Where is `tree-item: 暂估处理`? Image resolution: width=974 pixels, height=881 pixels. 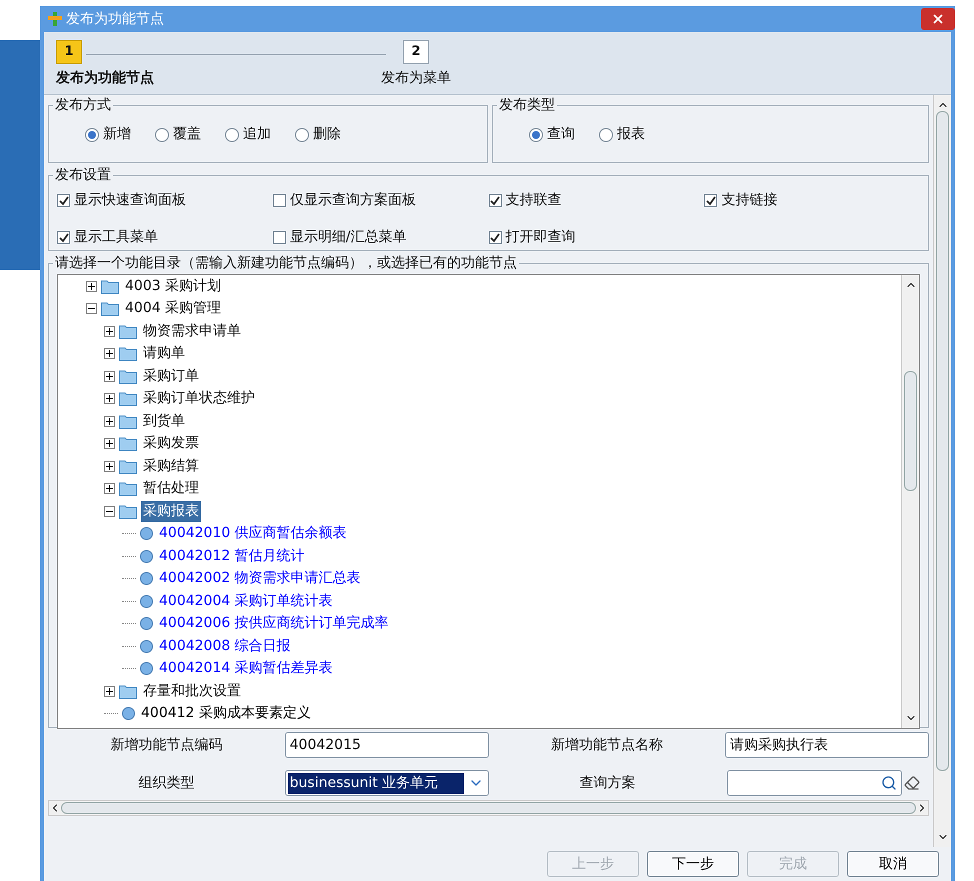 tree-item: 暂估处理 is located at coordinates (171, 489).